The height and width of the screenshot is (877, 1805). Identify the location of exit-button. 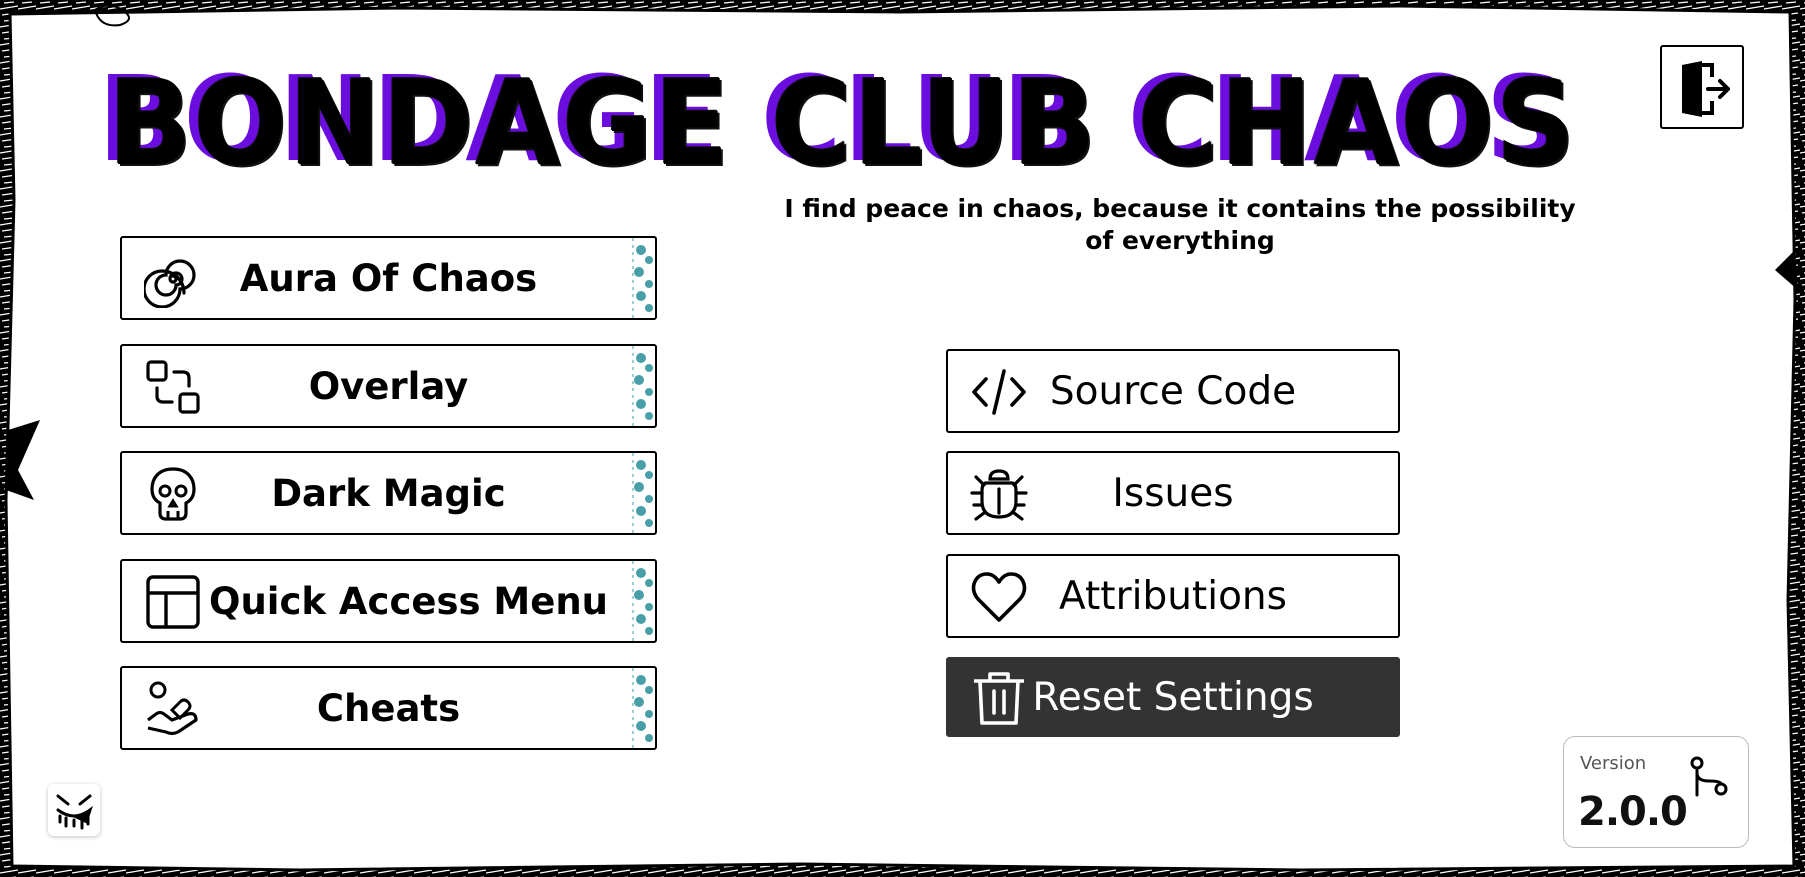
(1702, 87).